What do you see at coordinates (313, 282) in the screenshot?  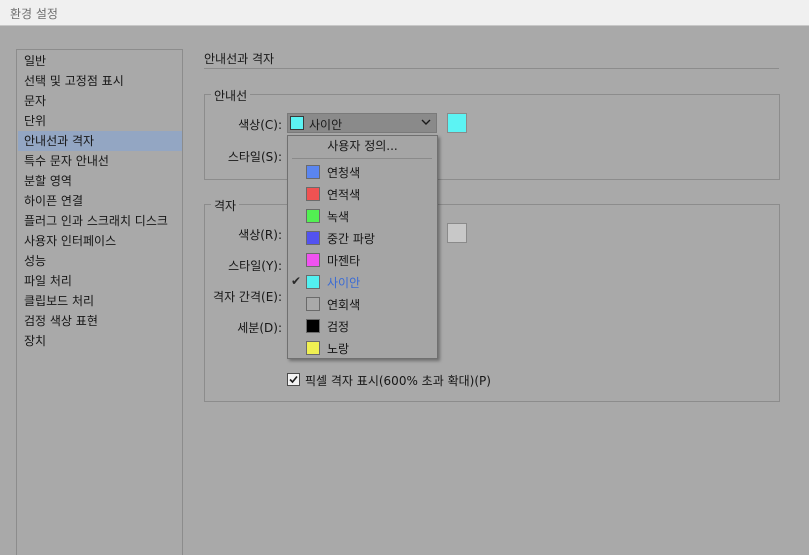 I see `cyan-swatch` at bounding box center [313, 282].